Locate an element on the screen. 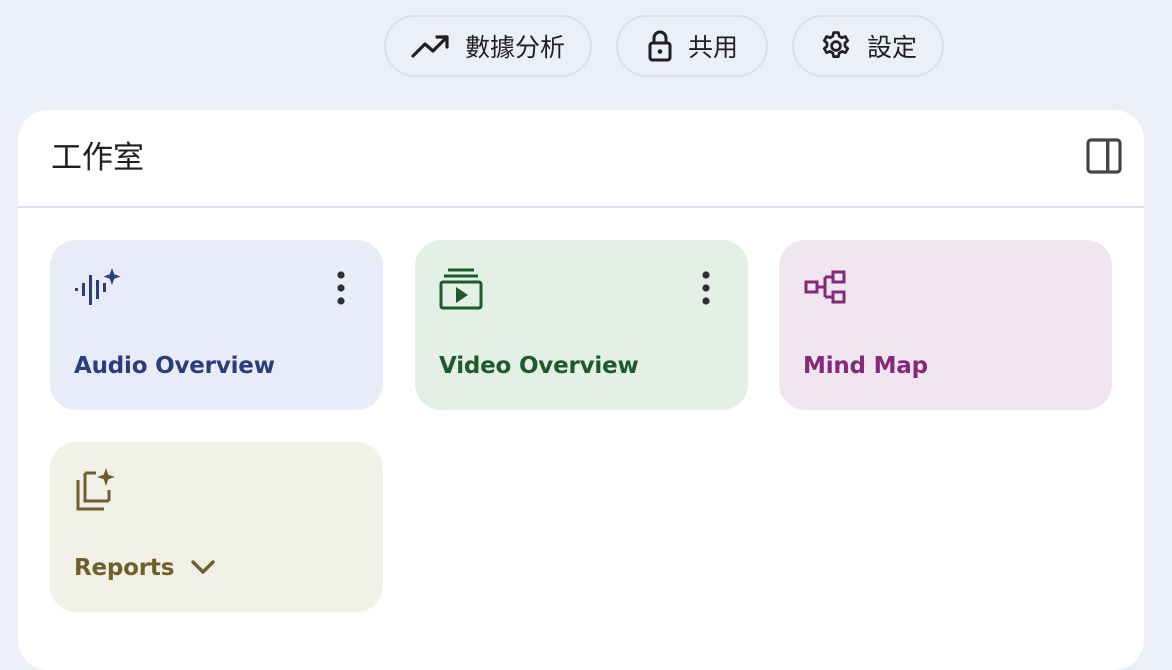 This screenshot has height=670, width=1172. reports-label: Reports is located at coordinates (145, 568).